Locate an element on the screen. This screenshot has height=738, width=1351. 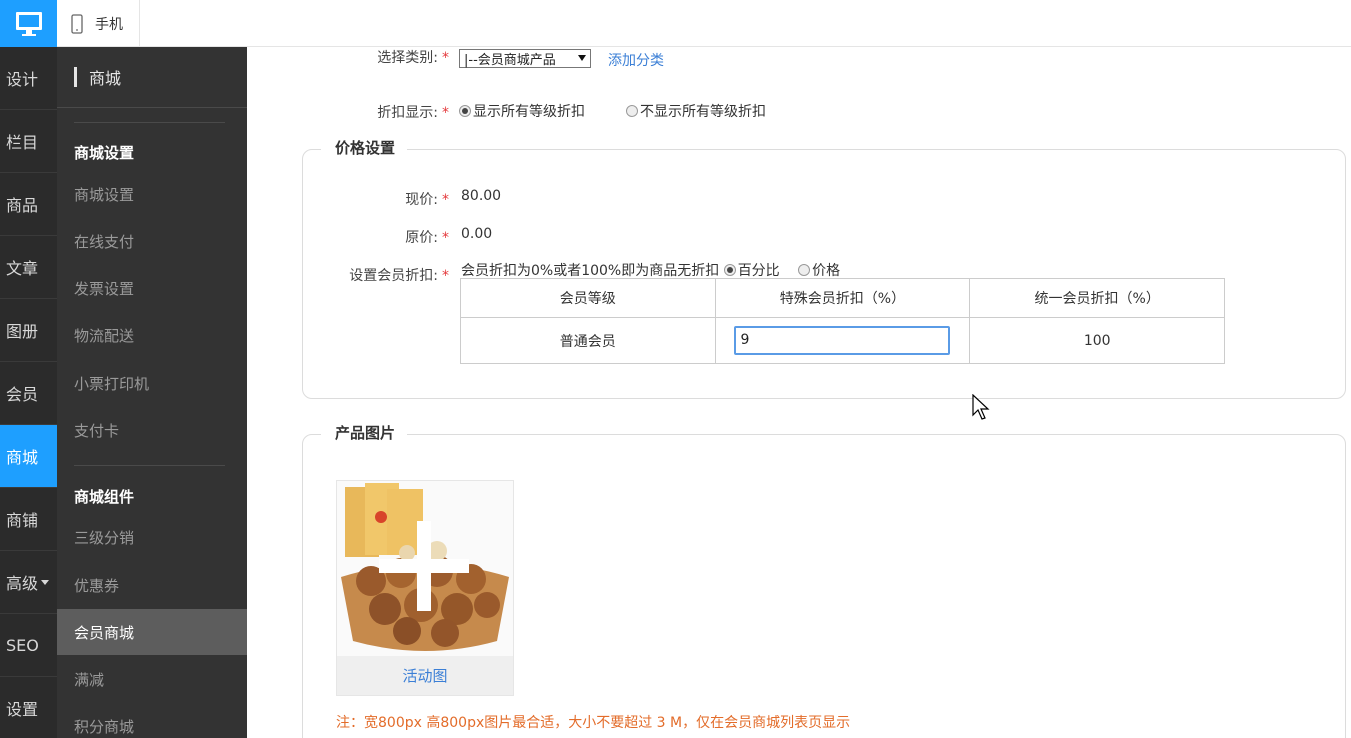
sidebar-item-label: 满减 is located at coordinates (89, 679).